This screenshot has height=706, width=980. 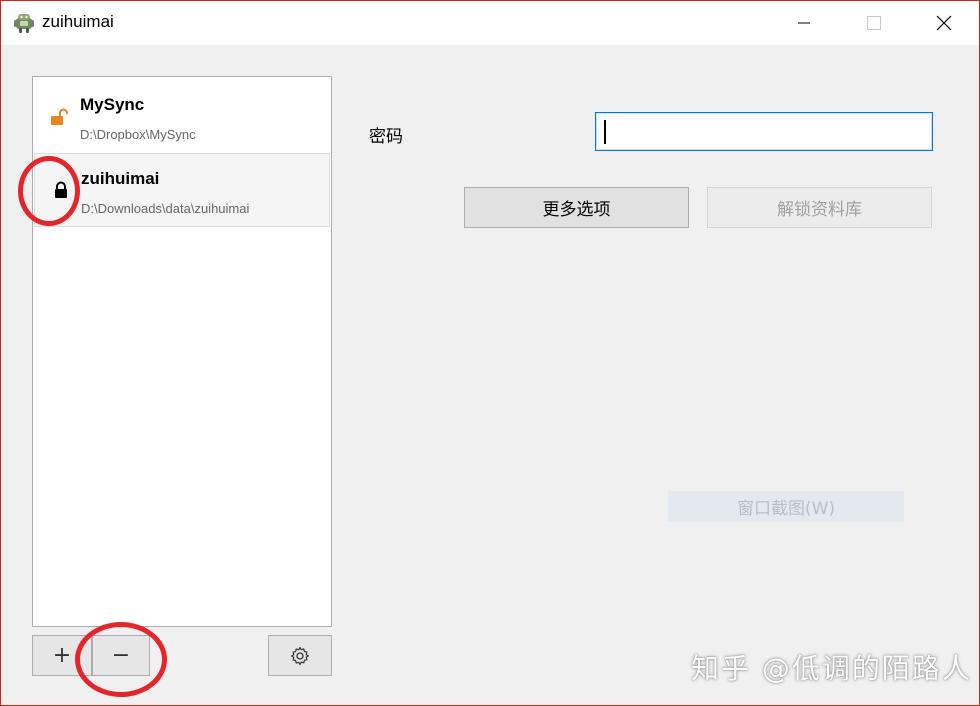 I want to click on gear-icon, so click(x=299, y=655).